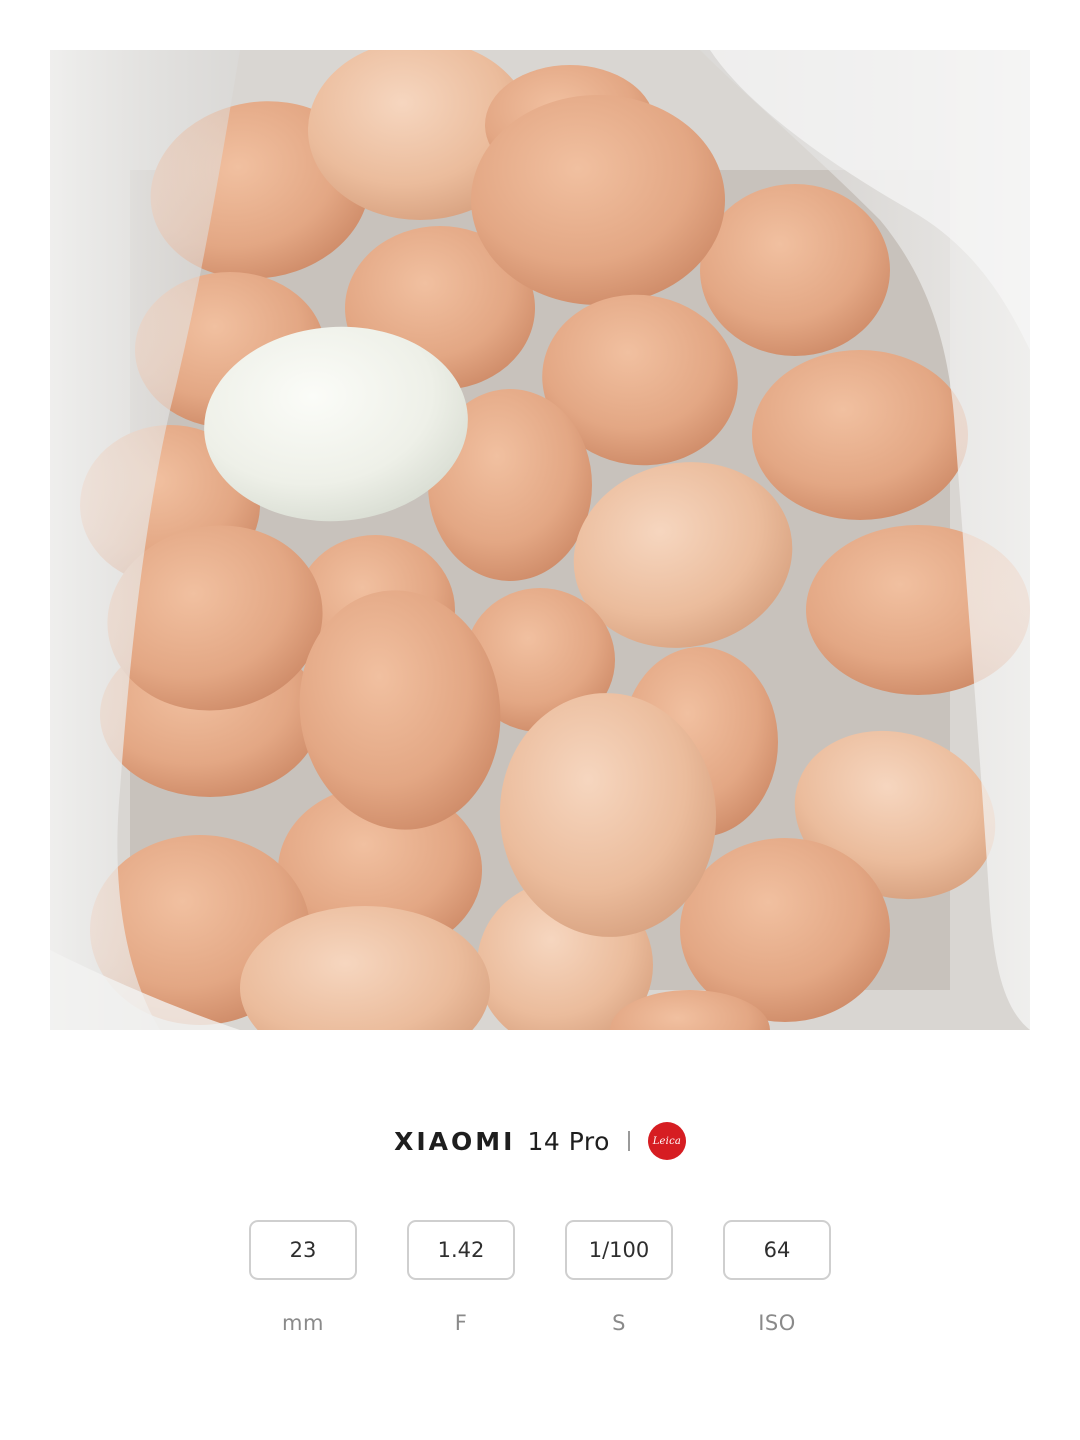 The image size is (1080, 1440). Describe the element at coordinates (568, 1141) in the screenshot. I see `model-name: 14 Pro` at that location.